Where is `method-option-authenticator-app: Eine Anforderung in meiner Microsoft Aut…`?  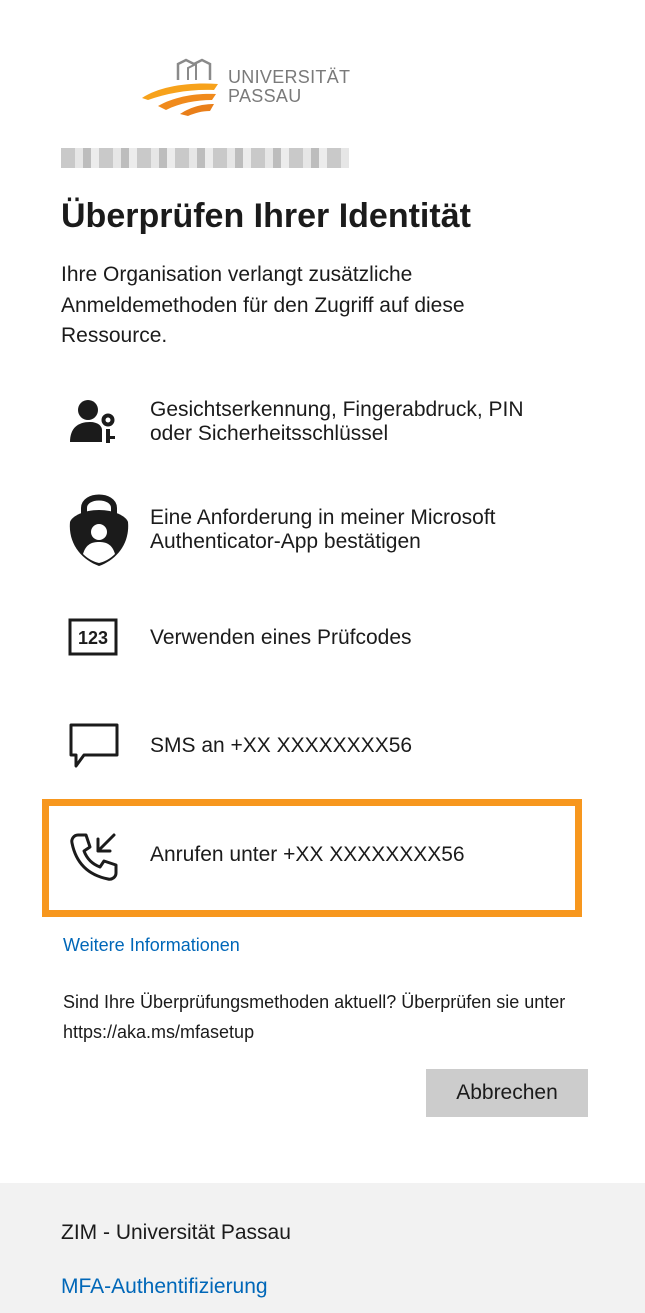
method-option-authenticator-app: Eine Anforderung in meiner Microsoft Aut… is located at coordinates (312, 531).